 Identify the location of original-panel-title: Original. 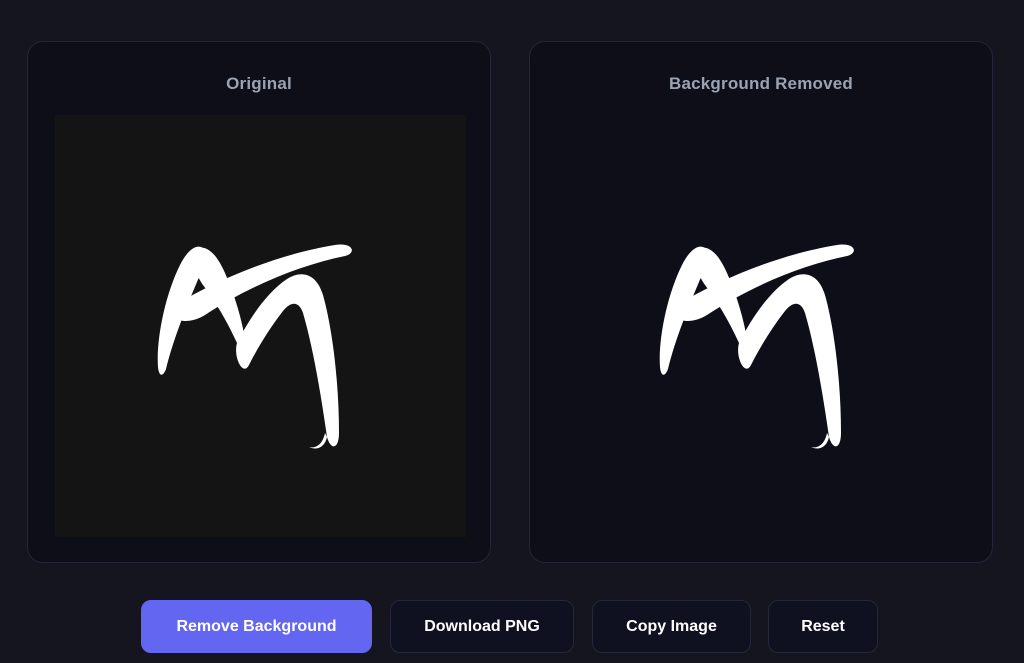
(259, 83).